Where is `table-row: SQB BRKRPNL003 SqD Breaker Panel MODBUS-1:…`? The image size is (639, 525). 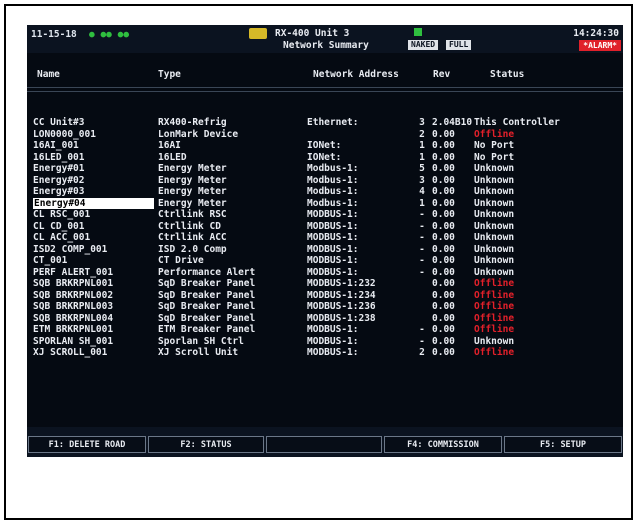
table-row: SQB BRKRPNL003 SqD Breaker Panel MODBUS-1:… is located at coordinates (325, 307).